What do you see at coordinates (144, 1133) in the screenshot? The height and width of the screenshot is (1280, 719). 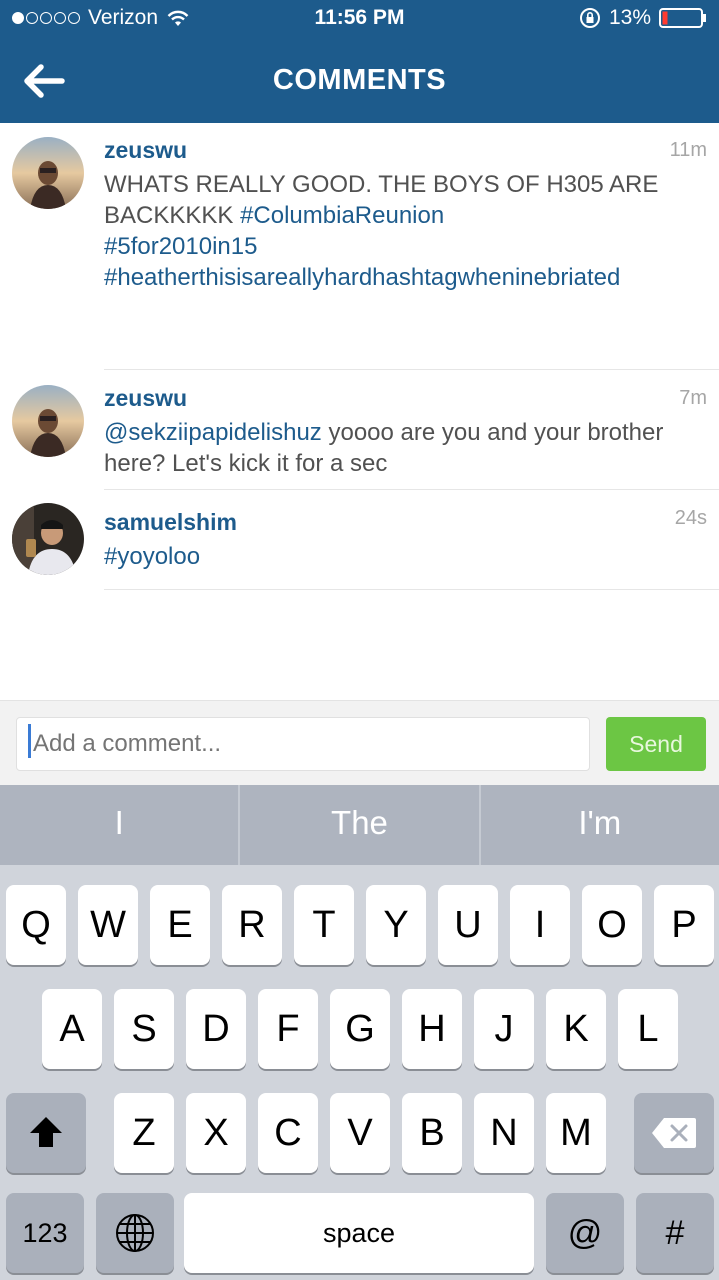 I see `key-z: Z` at bounding box center [144, 1133].